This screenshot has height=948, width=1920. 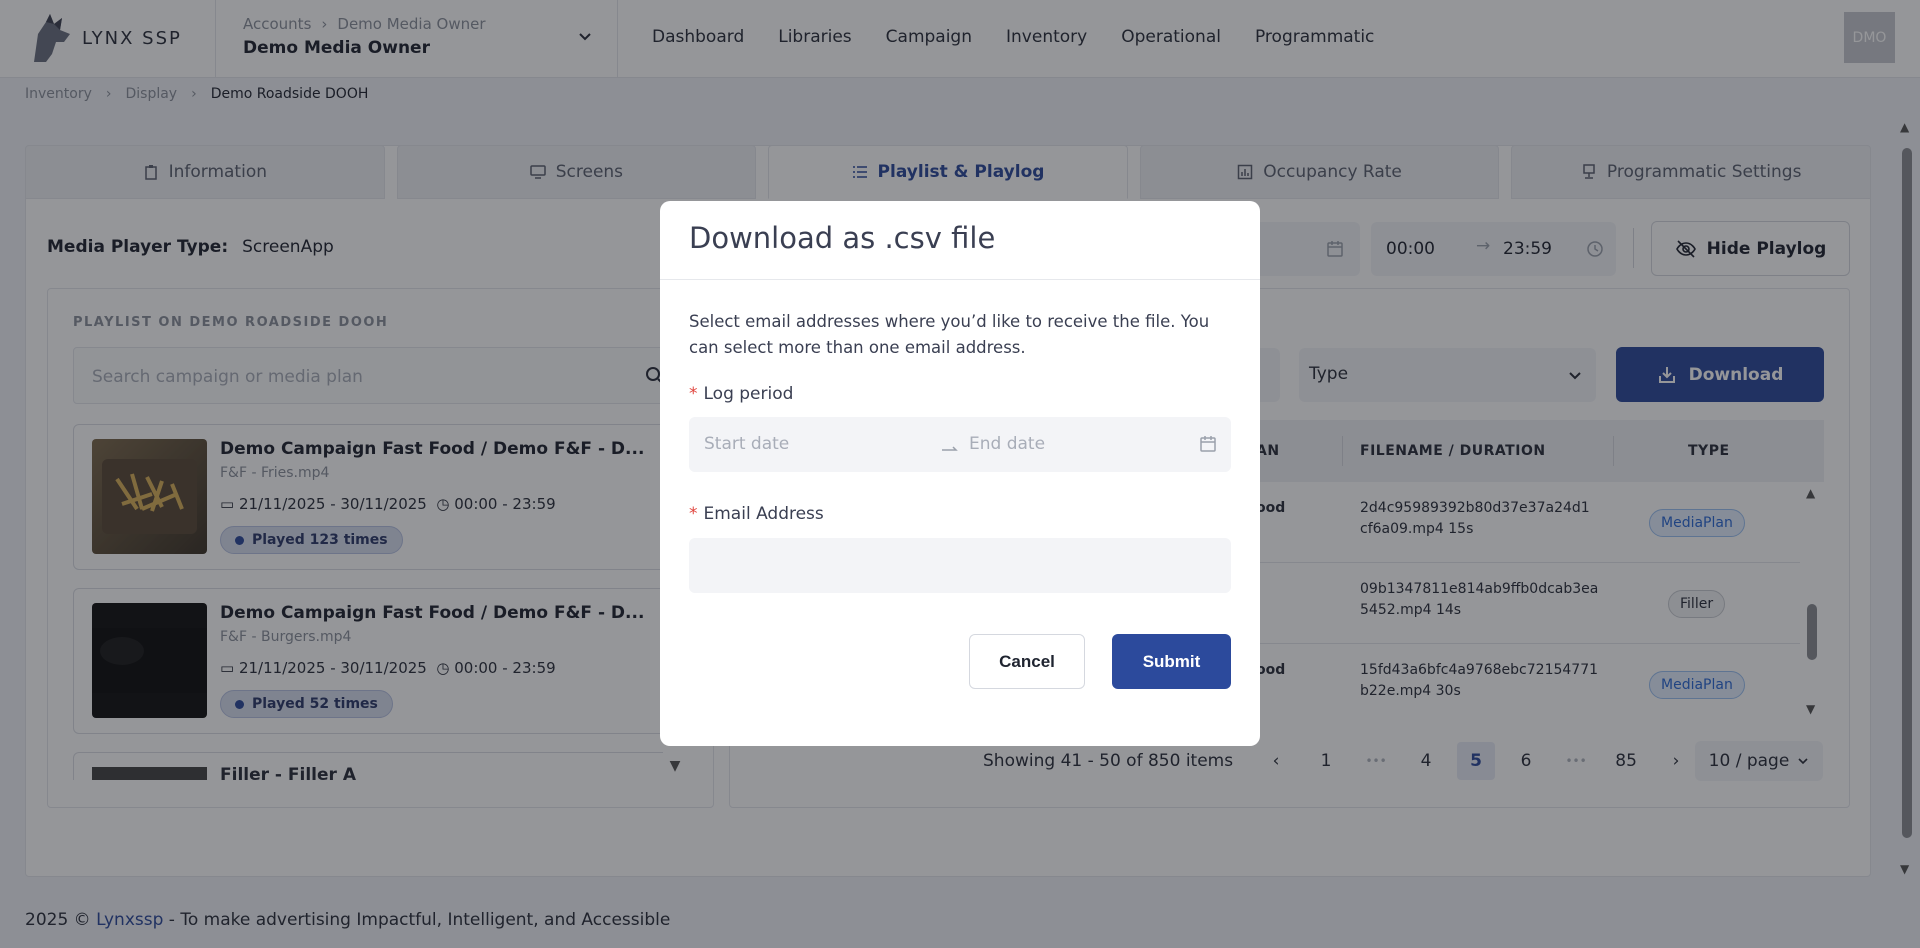 I want to click on end-date-input: End date, so click(x=1007, y=444).